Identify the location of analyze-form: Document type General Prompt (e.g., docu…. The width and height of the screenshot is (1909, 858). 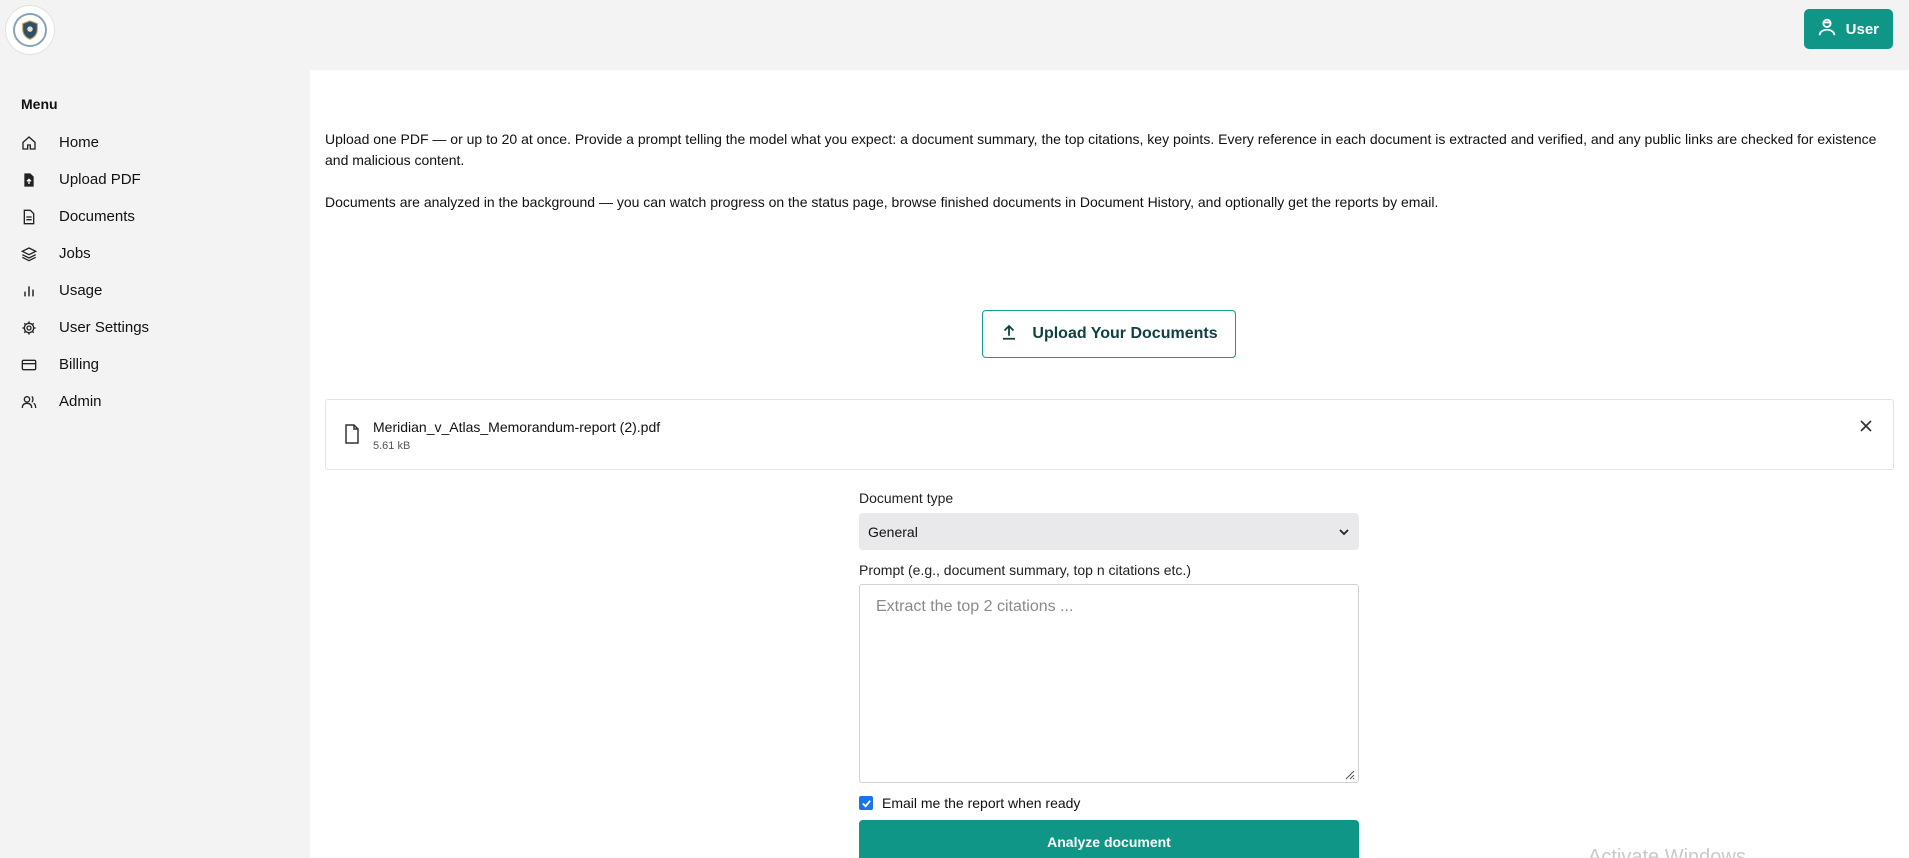
(1109, 674).